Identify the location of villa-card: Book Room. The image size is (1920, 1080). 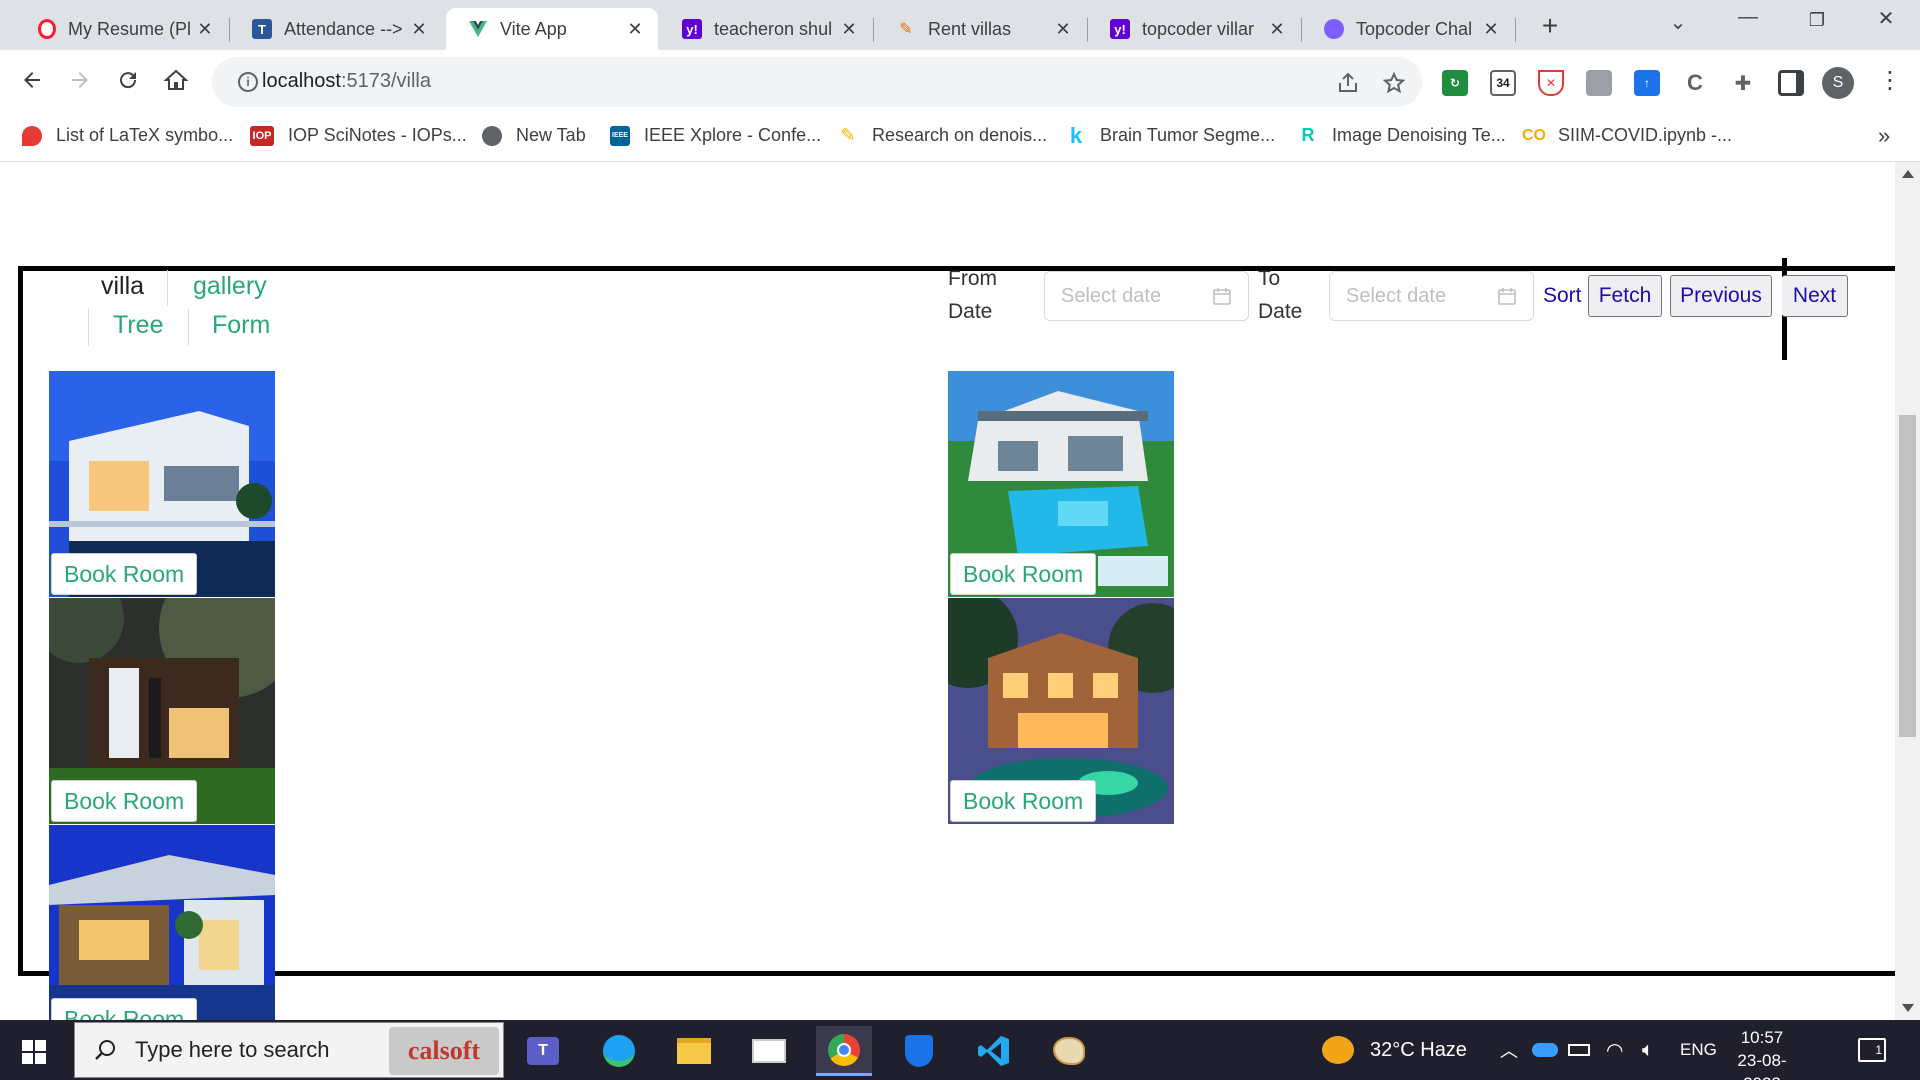
(162, 922).